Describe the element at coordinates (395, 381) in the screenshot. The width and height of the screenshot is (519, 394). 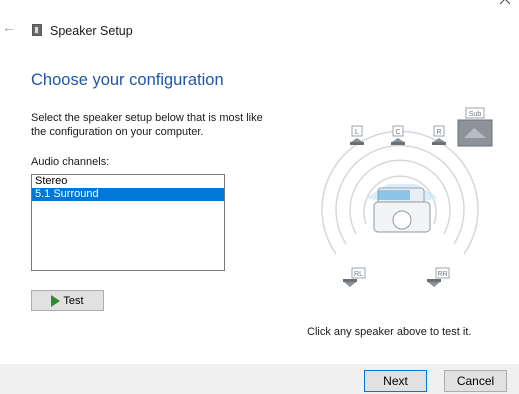
I see `next-button: Next` at that location.